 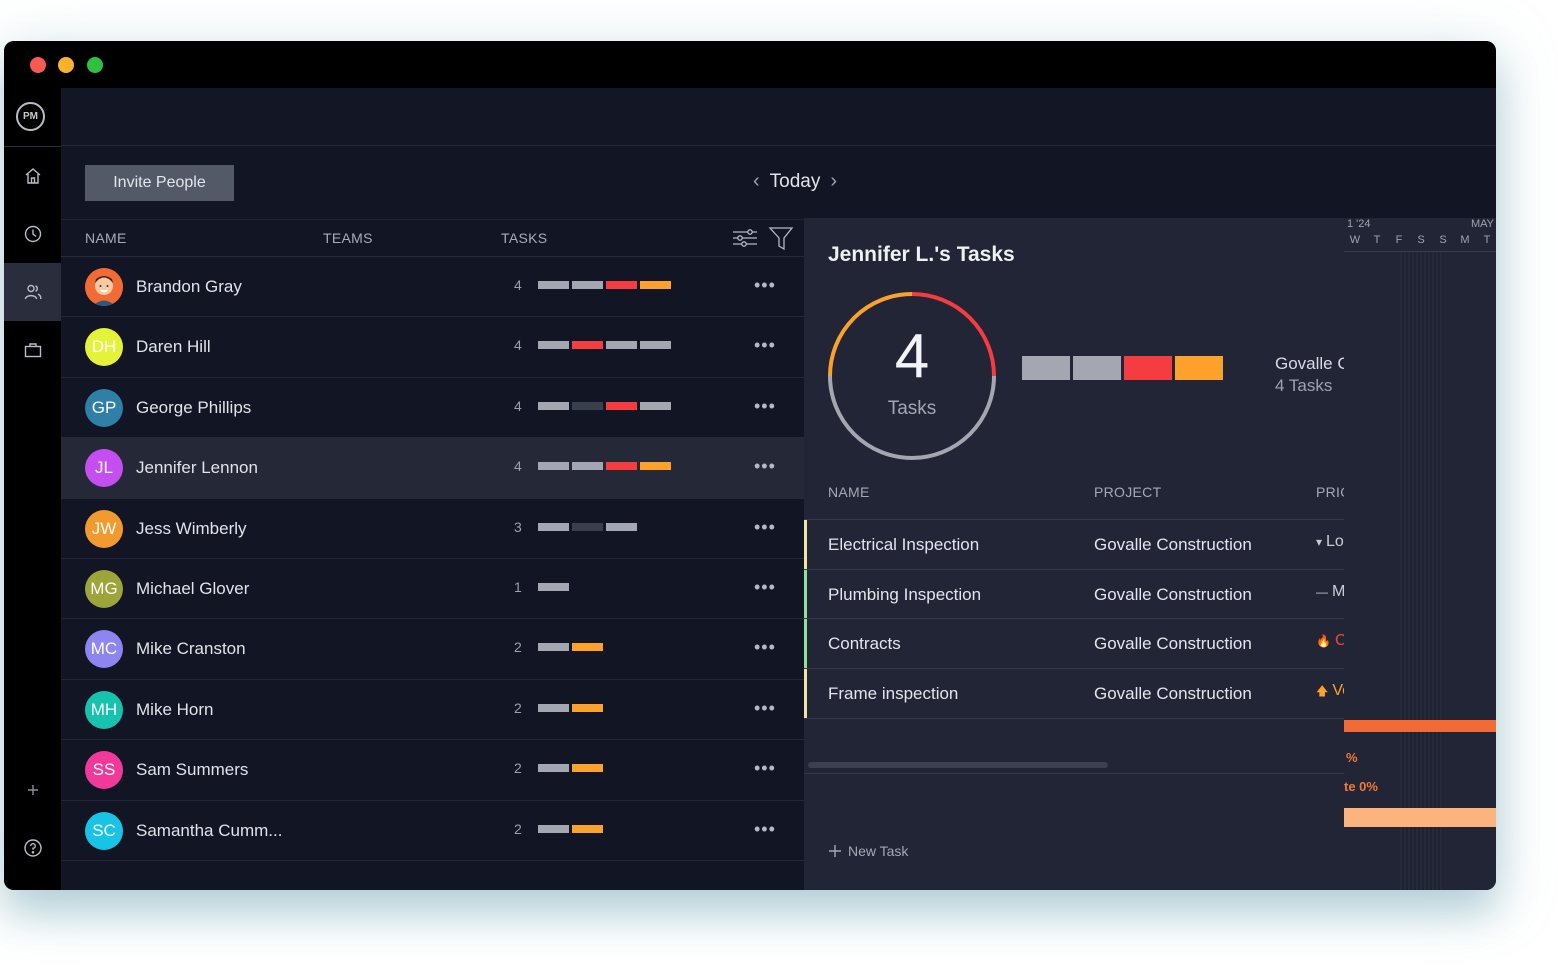 What do you see at coordinates (191, 529) in the screenshot?
I see `person-name: Jess Wimberly` at bounding box center [191, 529].